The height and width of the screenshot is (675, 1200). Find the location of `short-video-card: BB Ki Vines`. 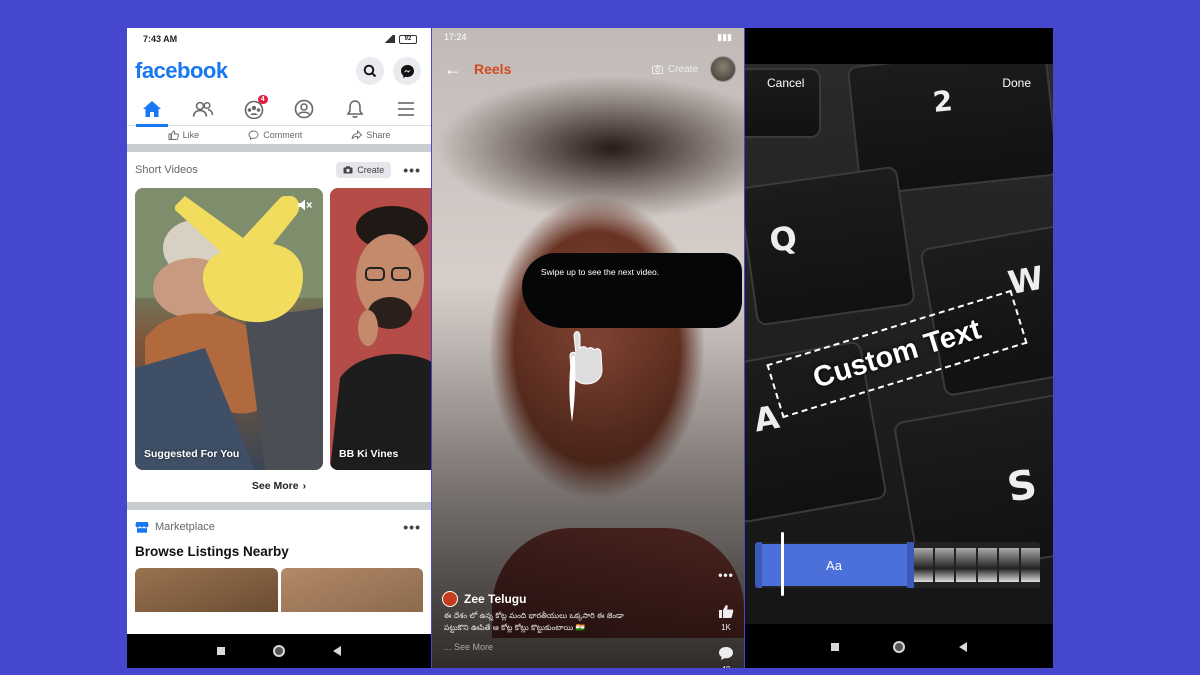

short-video-card: BB Ki Vines is located at coordinates (380, 329).